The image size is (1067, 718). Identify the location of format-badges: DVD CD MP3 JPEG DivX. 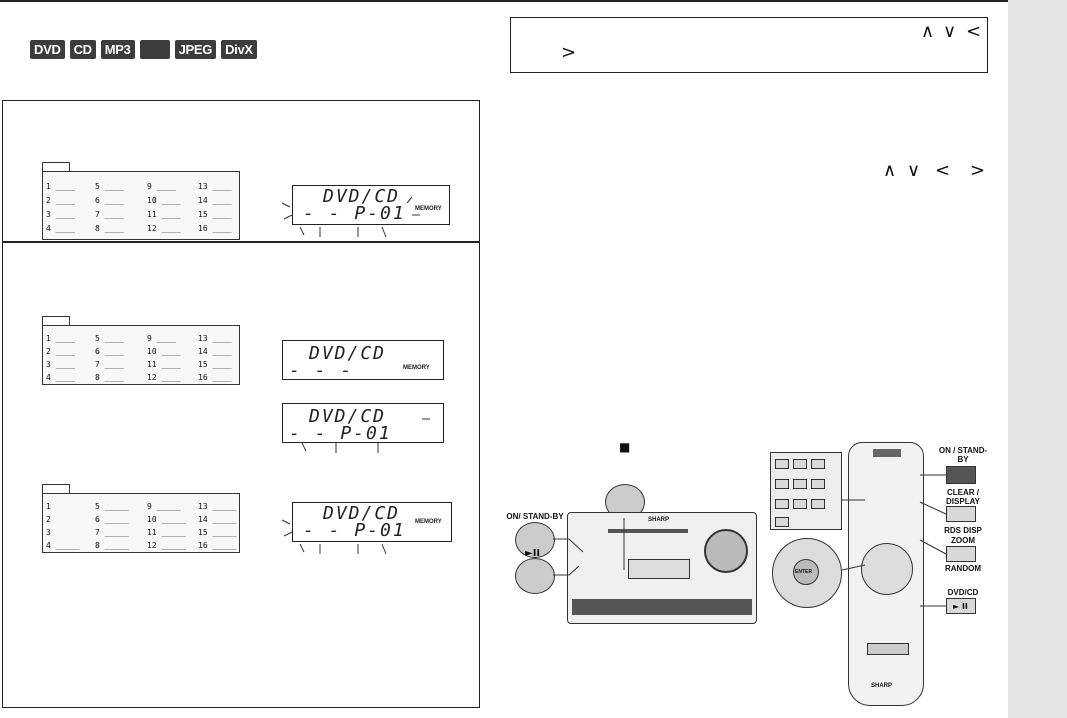
(143, 49).